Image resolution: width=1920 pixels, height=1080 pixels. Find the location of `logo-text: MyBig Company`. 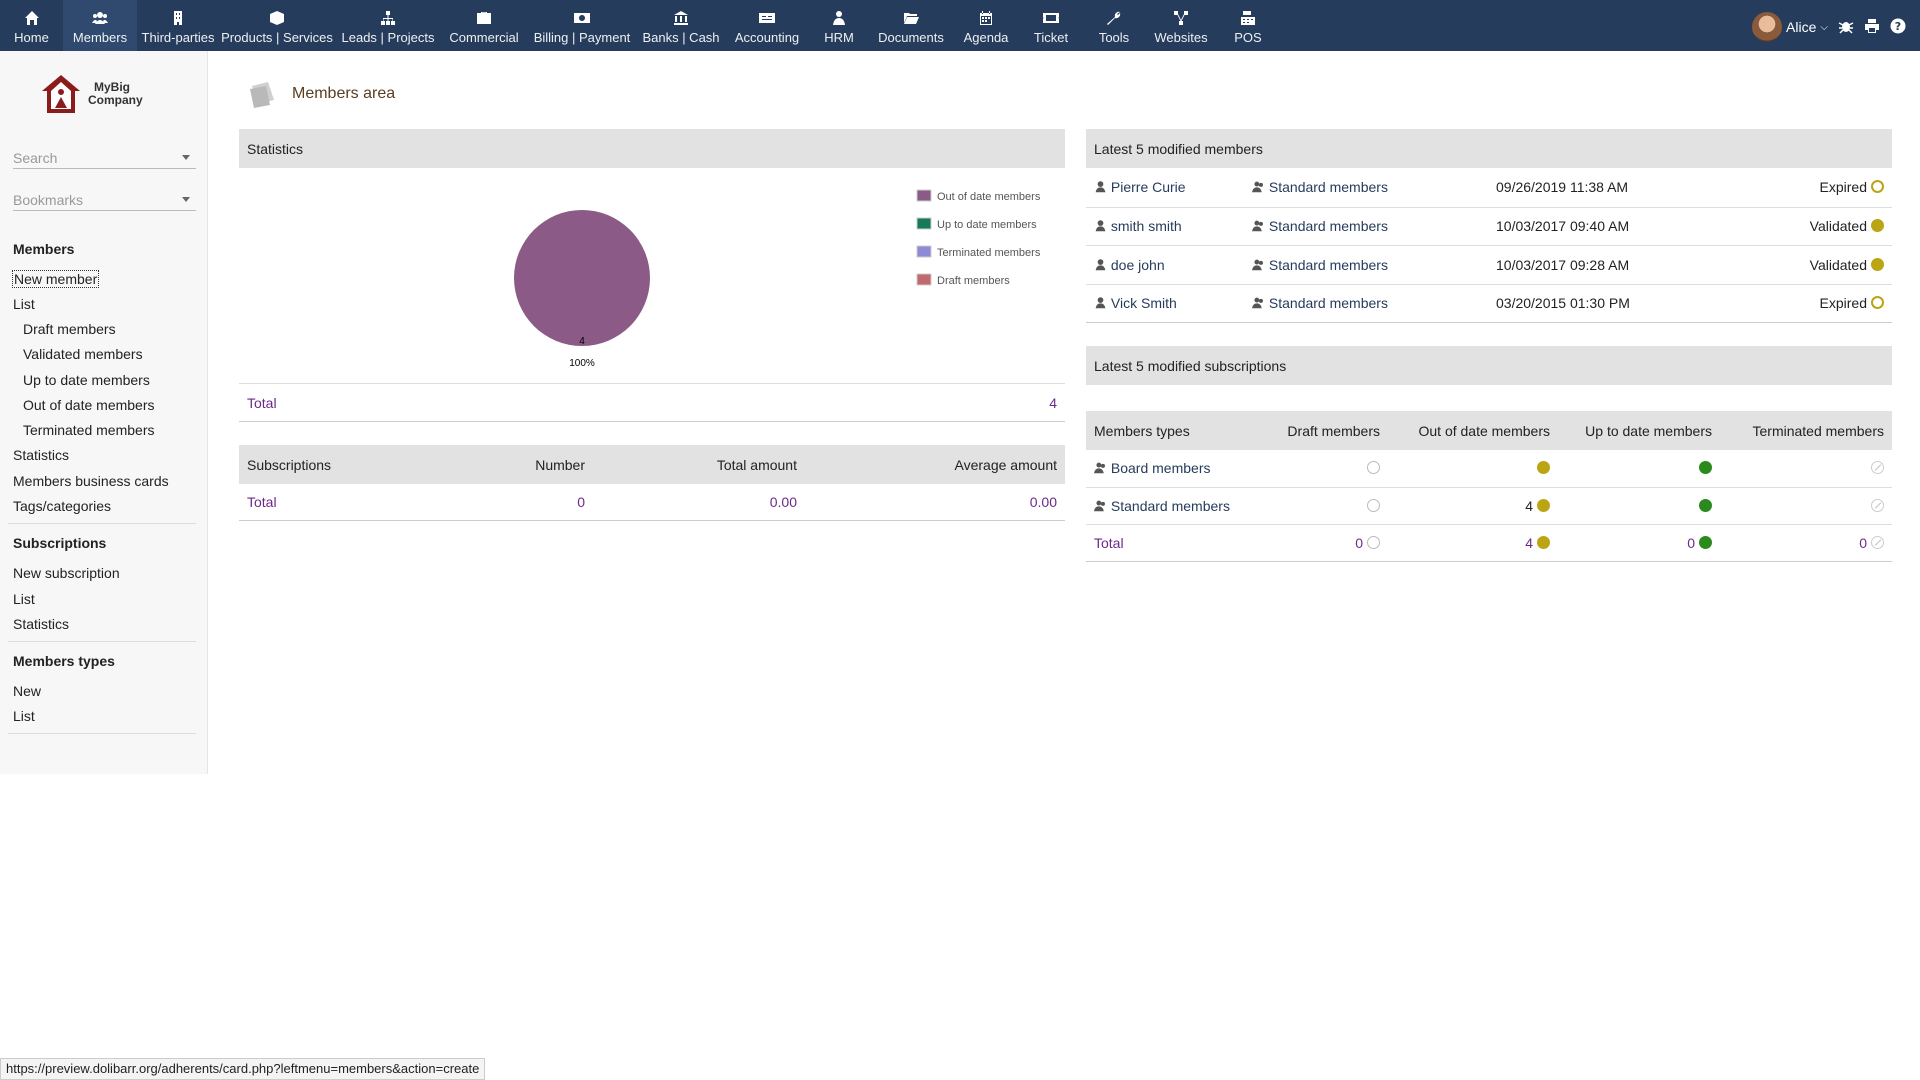

logo-text: MyBig Company is located at coordinates (115, 94).